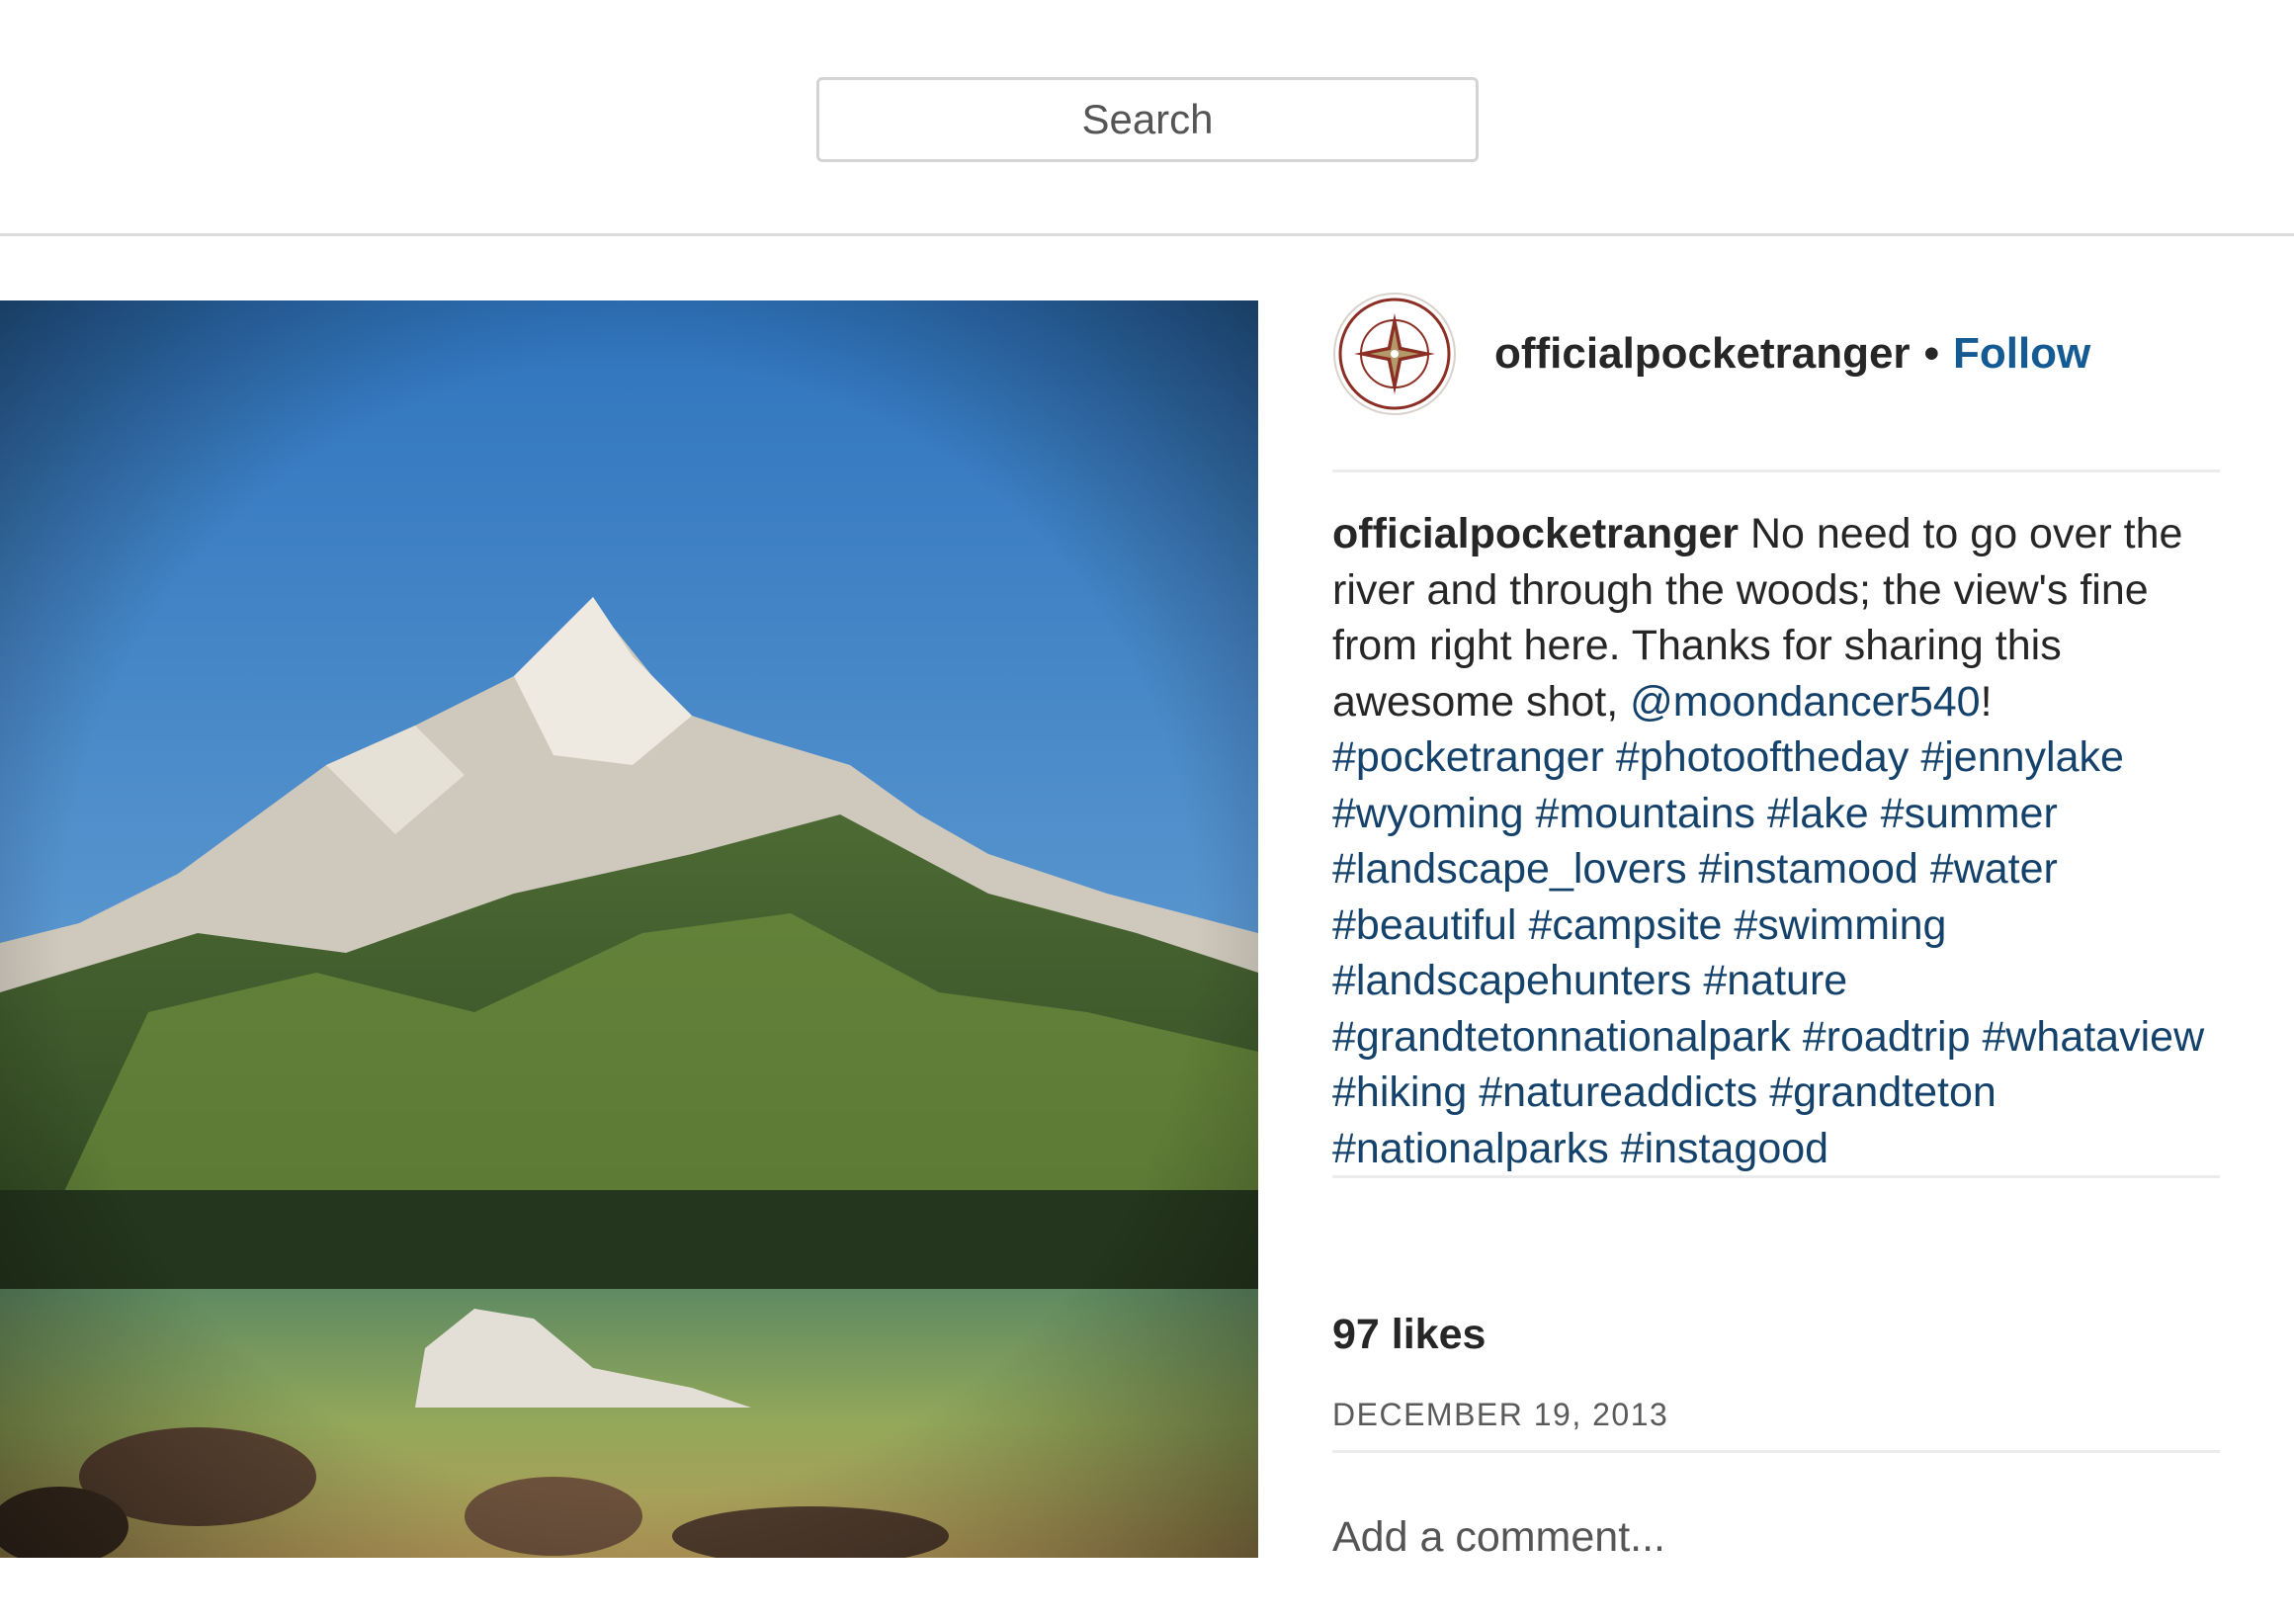 This screenshot has height=1624, width=2294. What do you see at coordinates (1776, 1452) in the screenshot?
I see `date-divider` at bounding box center [1776, 1452].